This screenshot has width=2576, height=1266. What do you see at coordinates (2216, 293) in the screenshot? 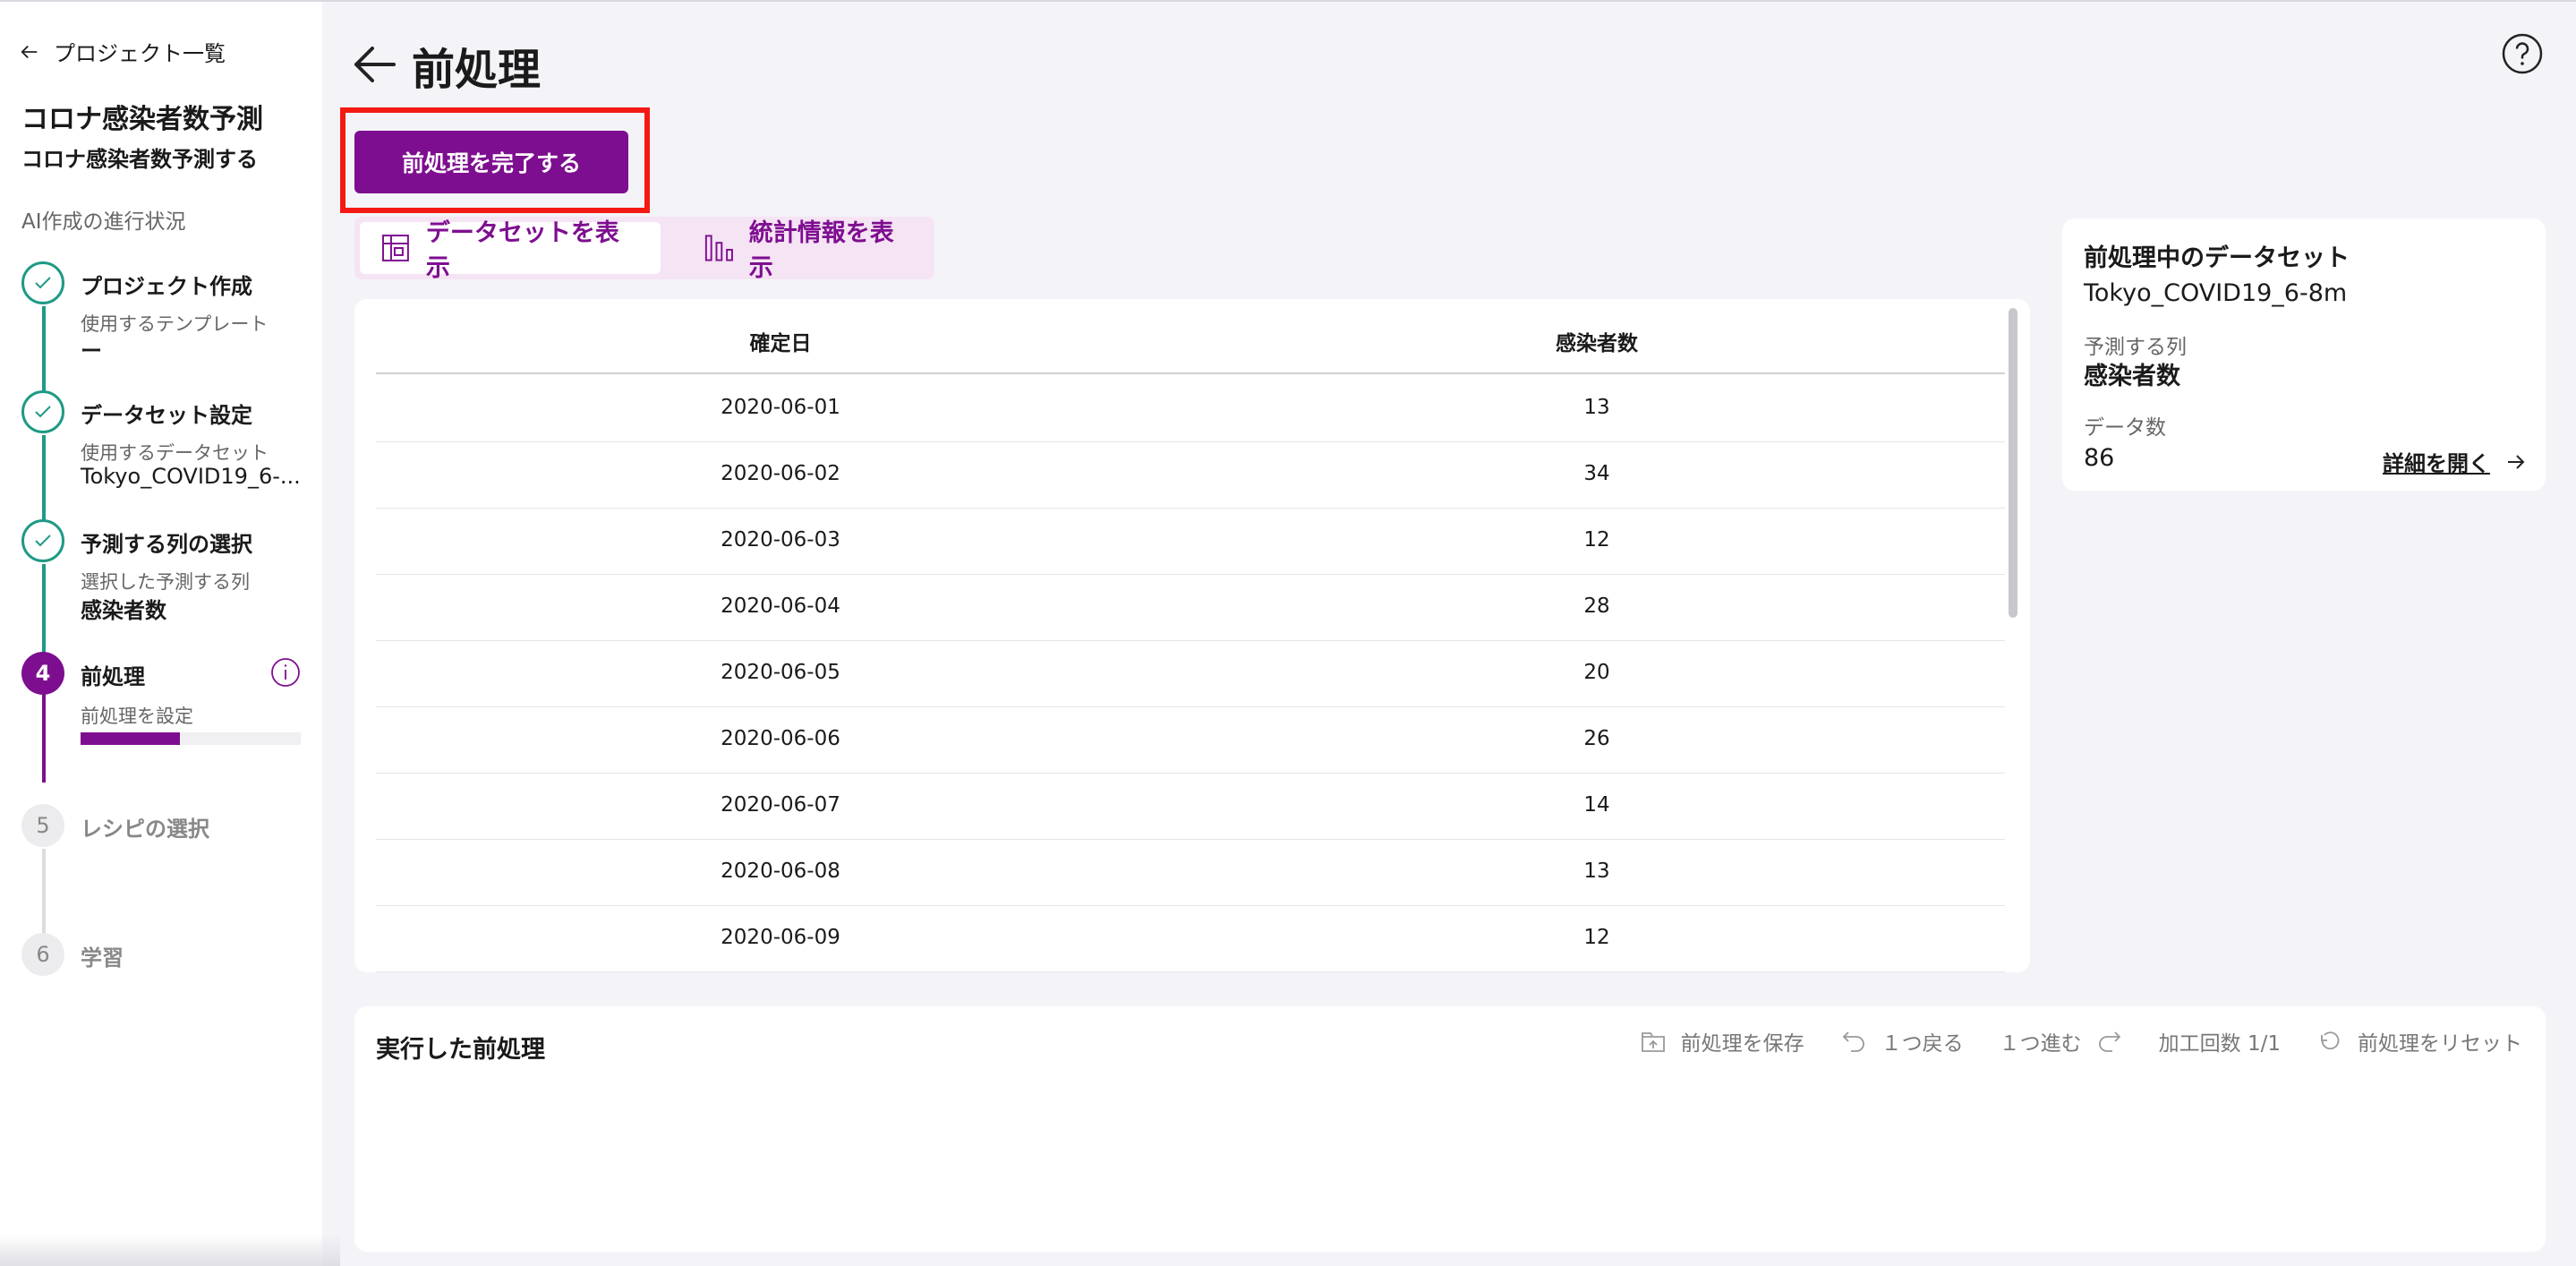
I see `dataset-name: Tokyo_COVID19_6-8m` at bounding box center [2216, 293].